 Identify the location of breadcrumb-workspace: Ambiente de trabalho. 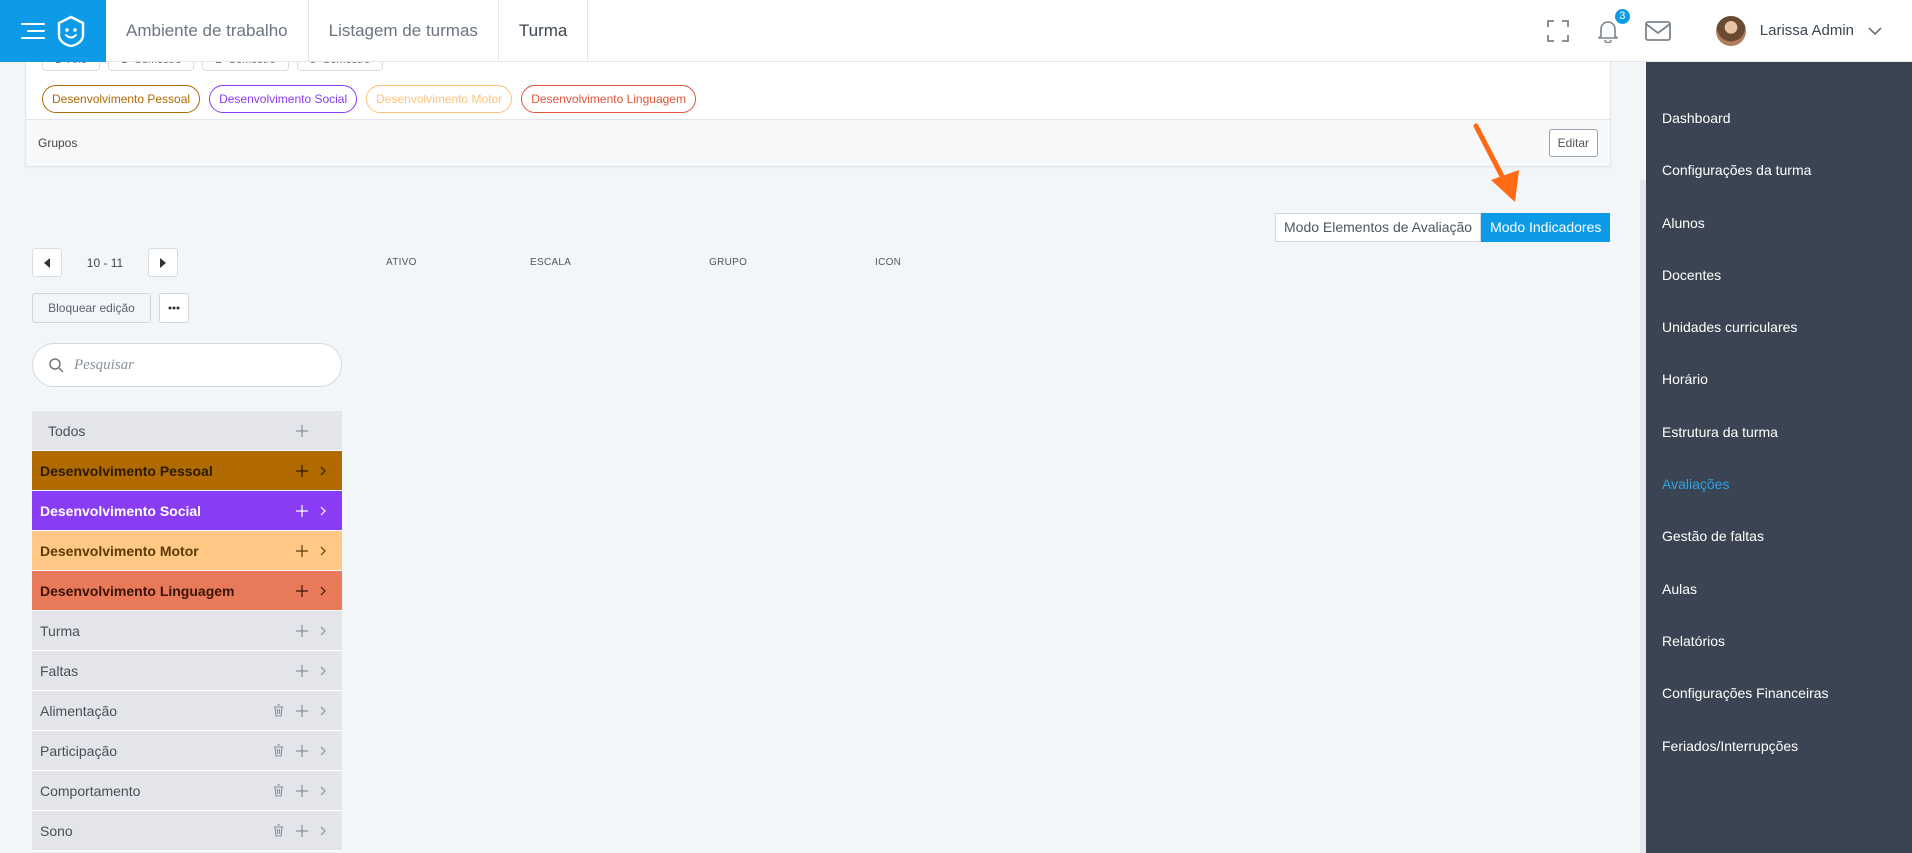
(207, 30).